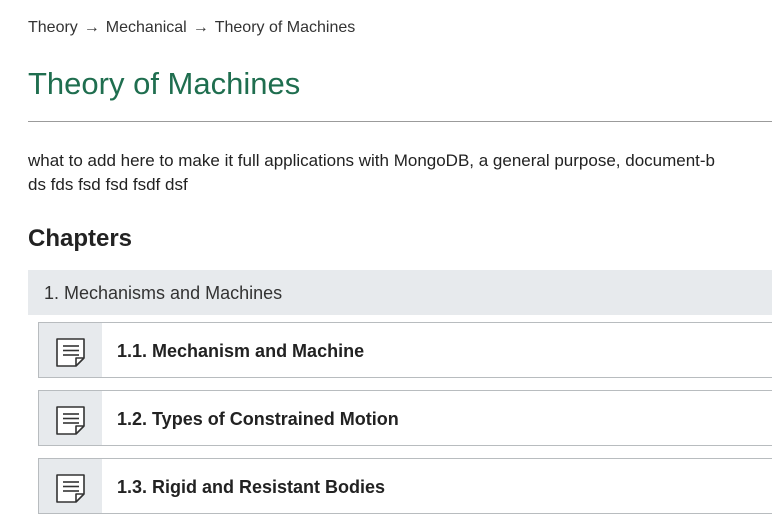  I want to click on section-label: 1.3. Rigid and Resistant Bodies, so click(251, 487).